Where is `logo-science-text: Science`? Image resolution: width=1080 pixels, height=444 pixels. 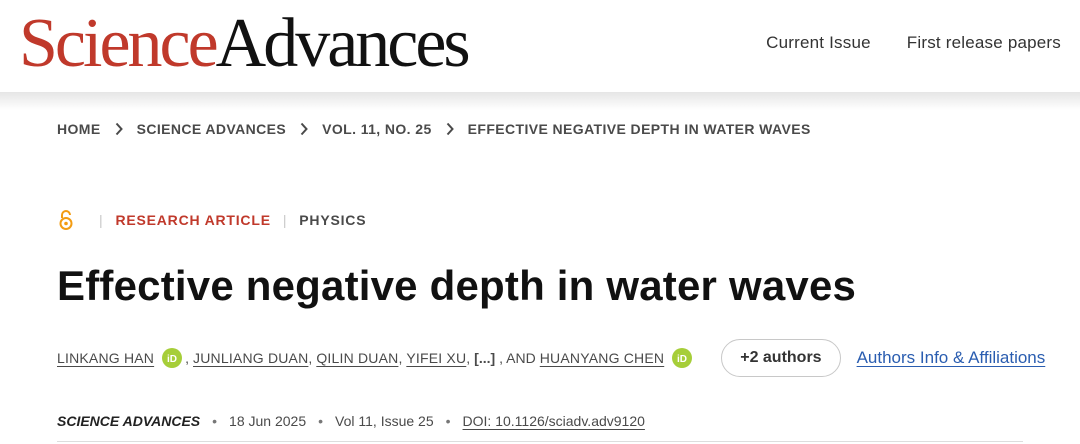
logo-science-text: Science is located at coordinates (119, 43).